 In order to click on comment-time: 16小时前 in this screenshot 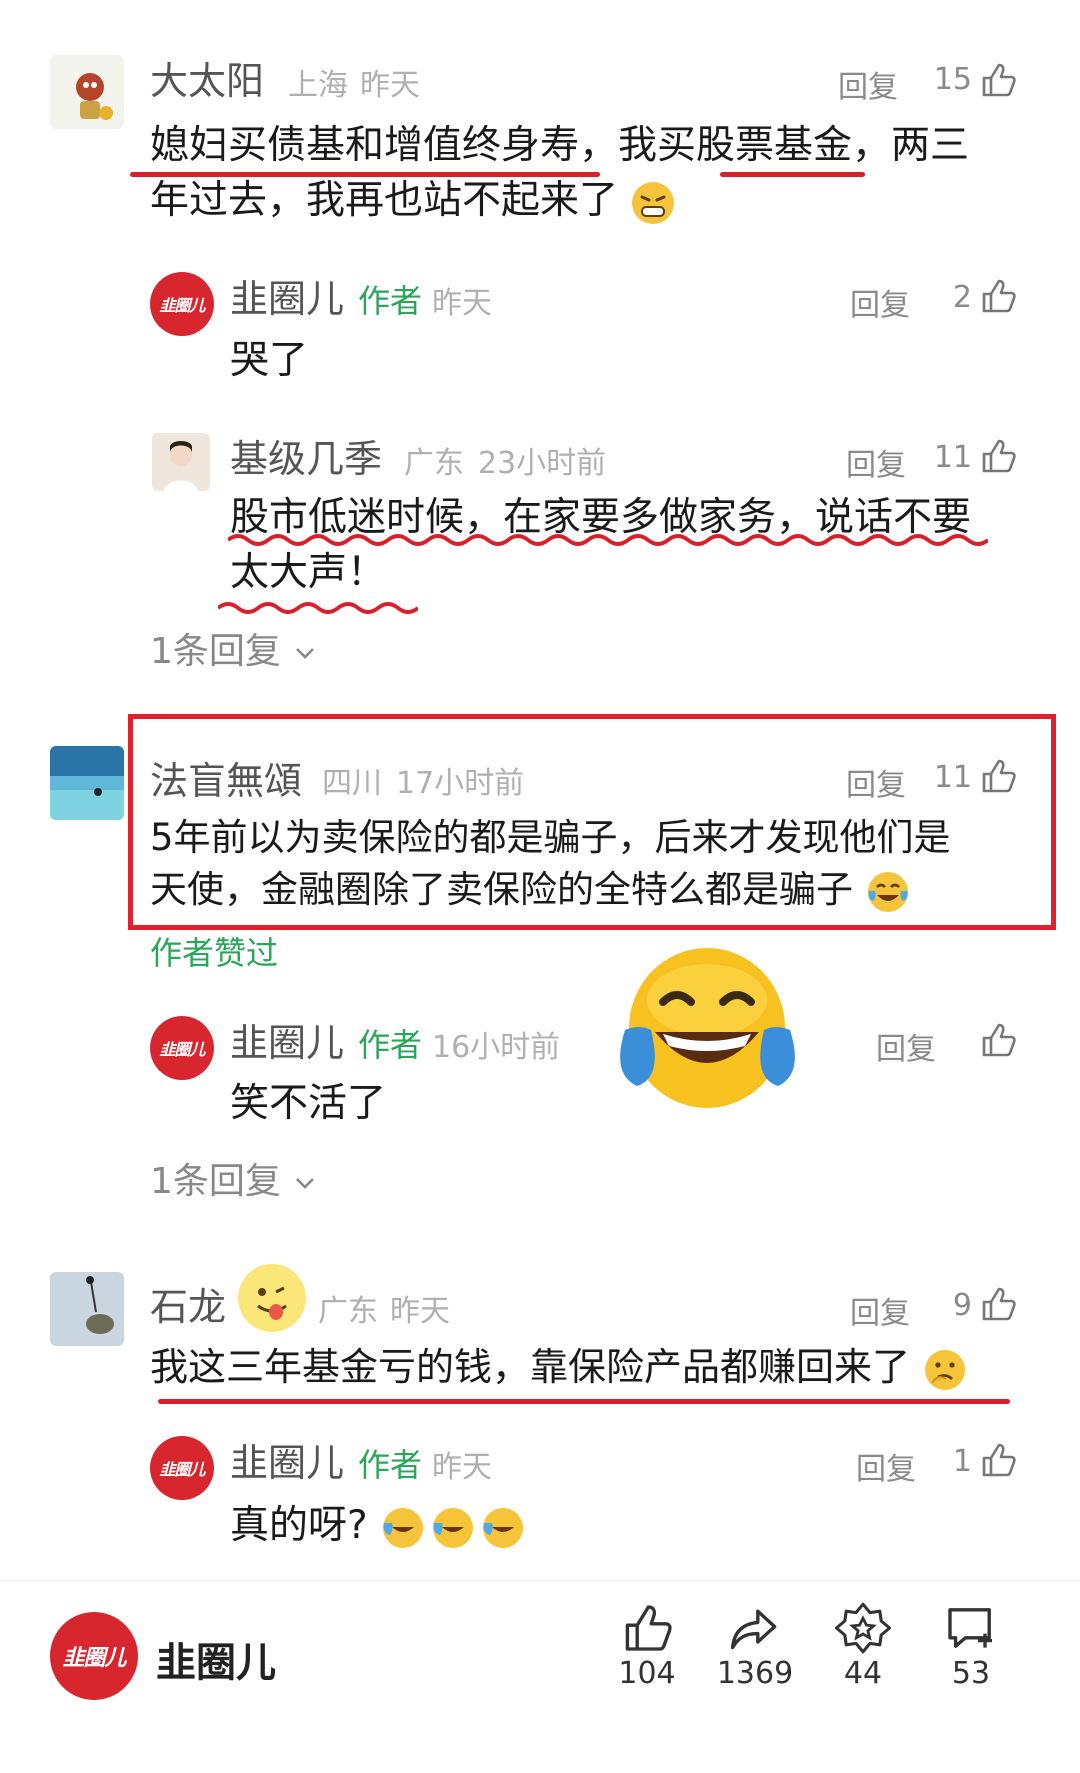, I will do `click(496, 1047)`.